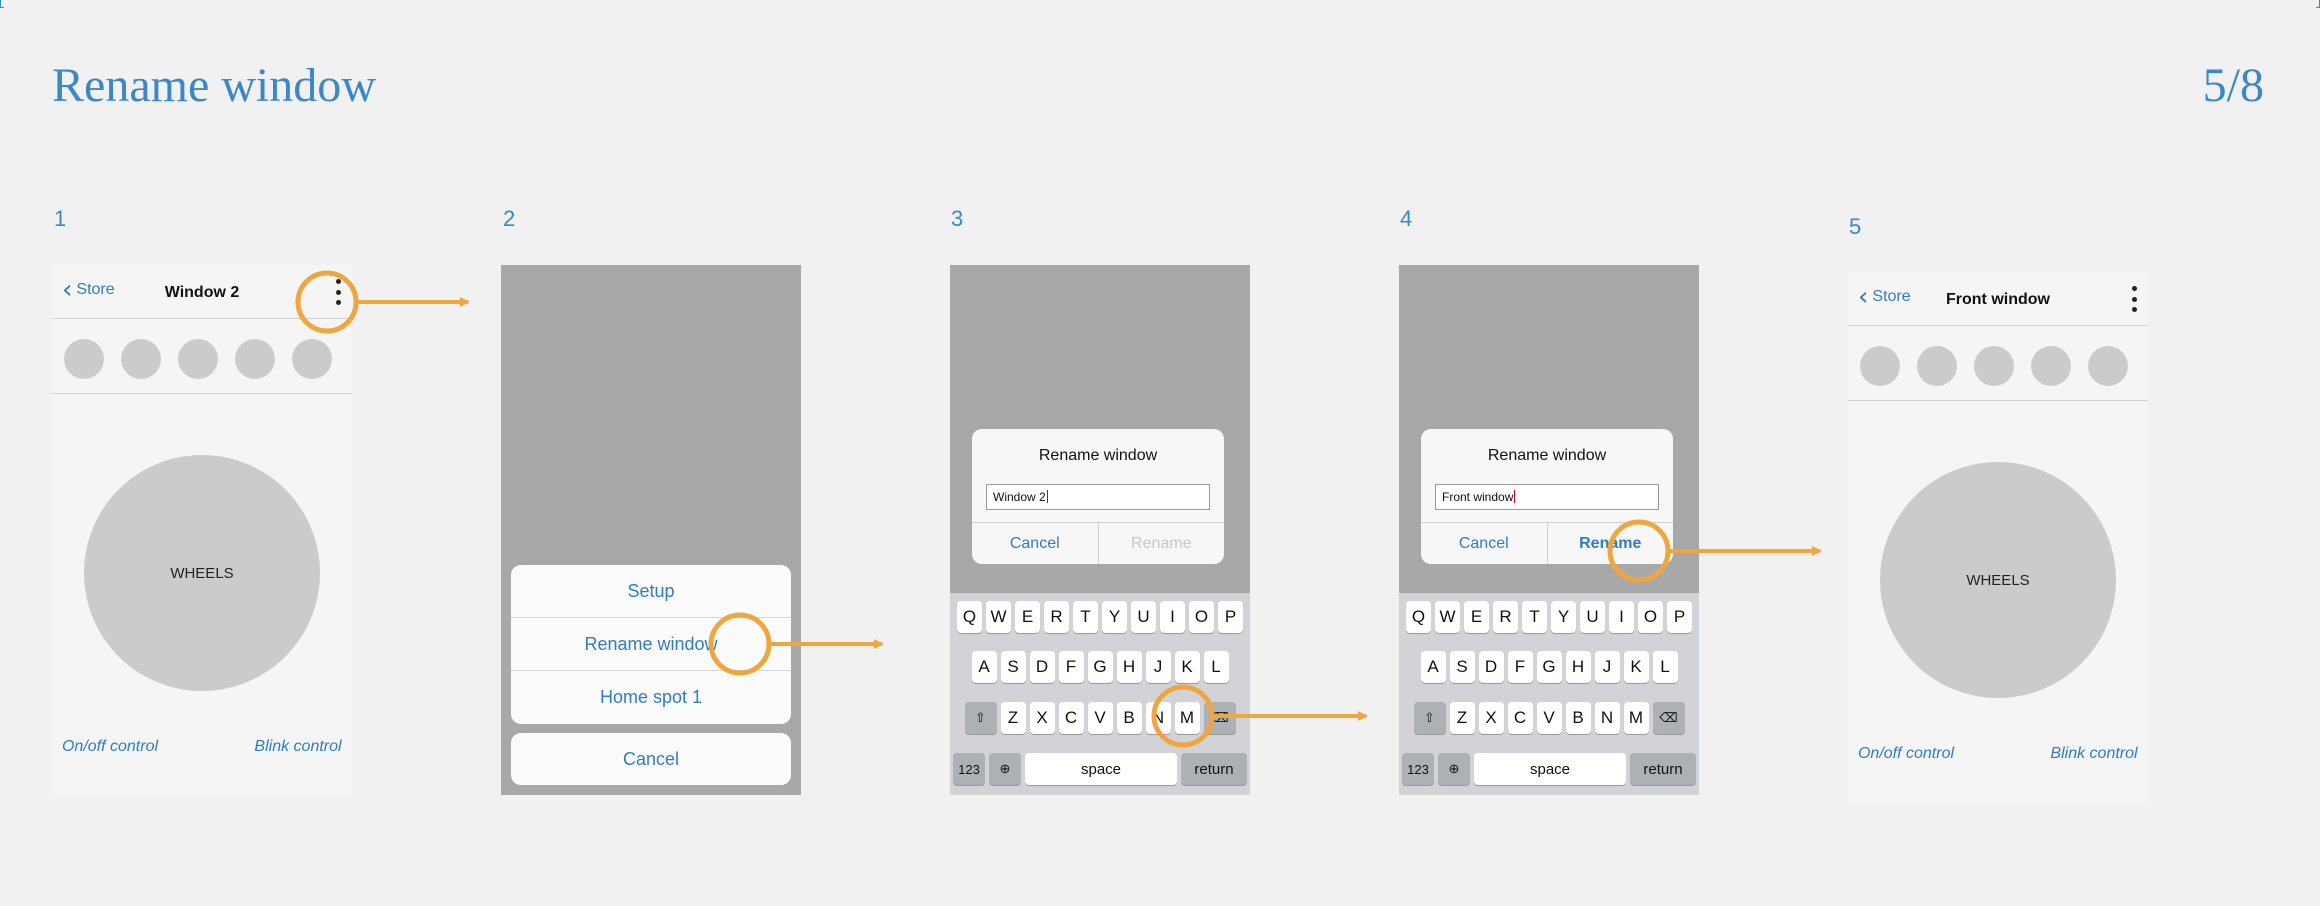  What do you see at coordinates (2318, 4) in the screenshot?
I see `corner-mark-right` at bounding box center [2318, 4].